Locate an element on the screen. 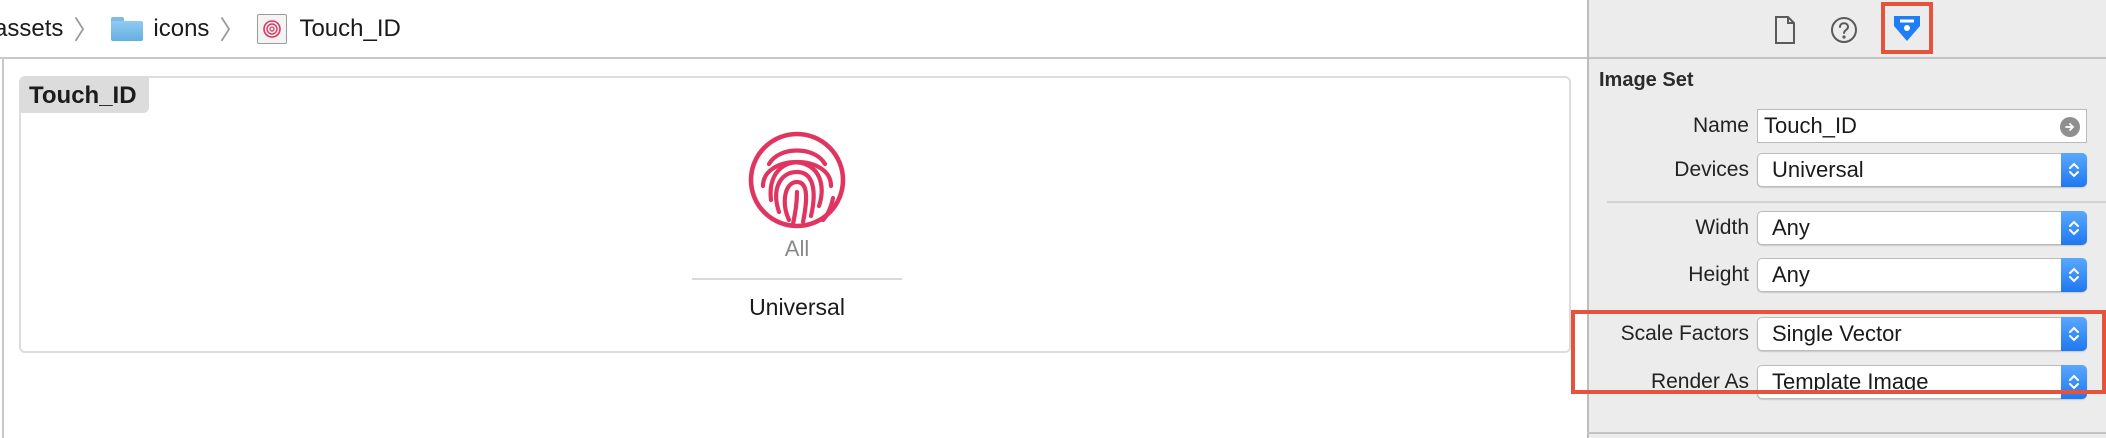 Image resolution: width=2106 pixels, height=438 pixels. scale-factors-row: Scale Factors Single Vector is located at coordinates (1847, 334).